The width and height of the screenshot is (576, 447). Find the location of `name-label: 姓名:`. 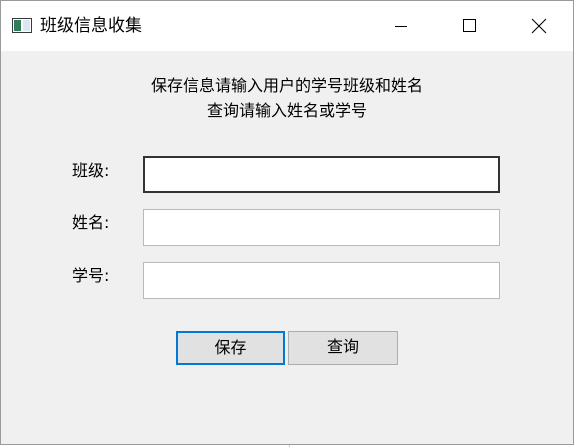

name-label: 姓名: is located at coordinates (91, 222).